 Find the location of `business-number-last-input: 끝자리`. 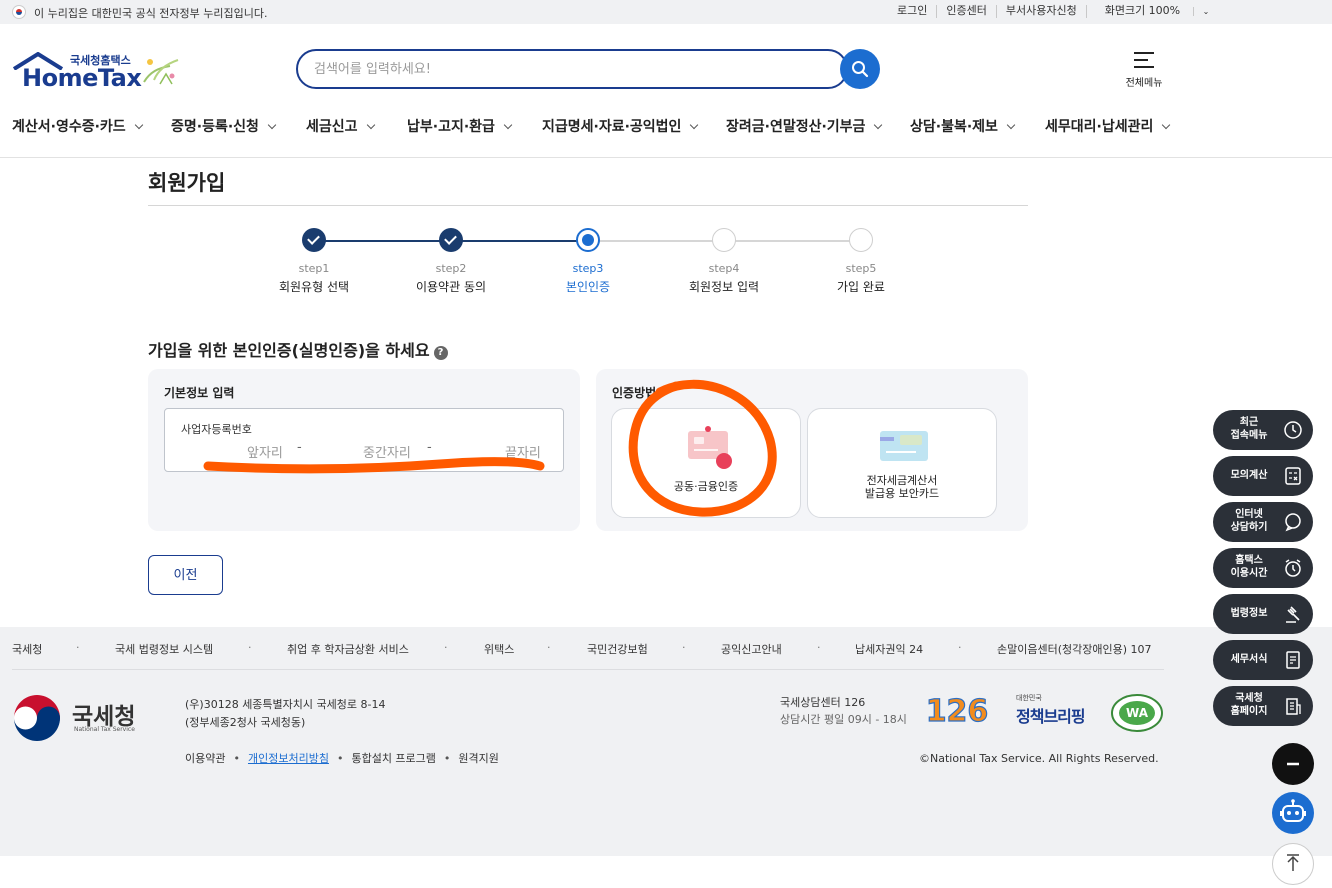

business-number-last-input: 끝자리 is located at coordinates (523, 451).